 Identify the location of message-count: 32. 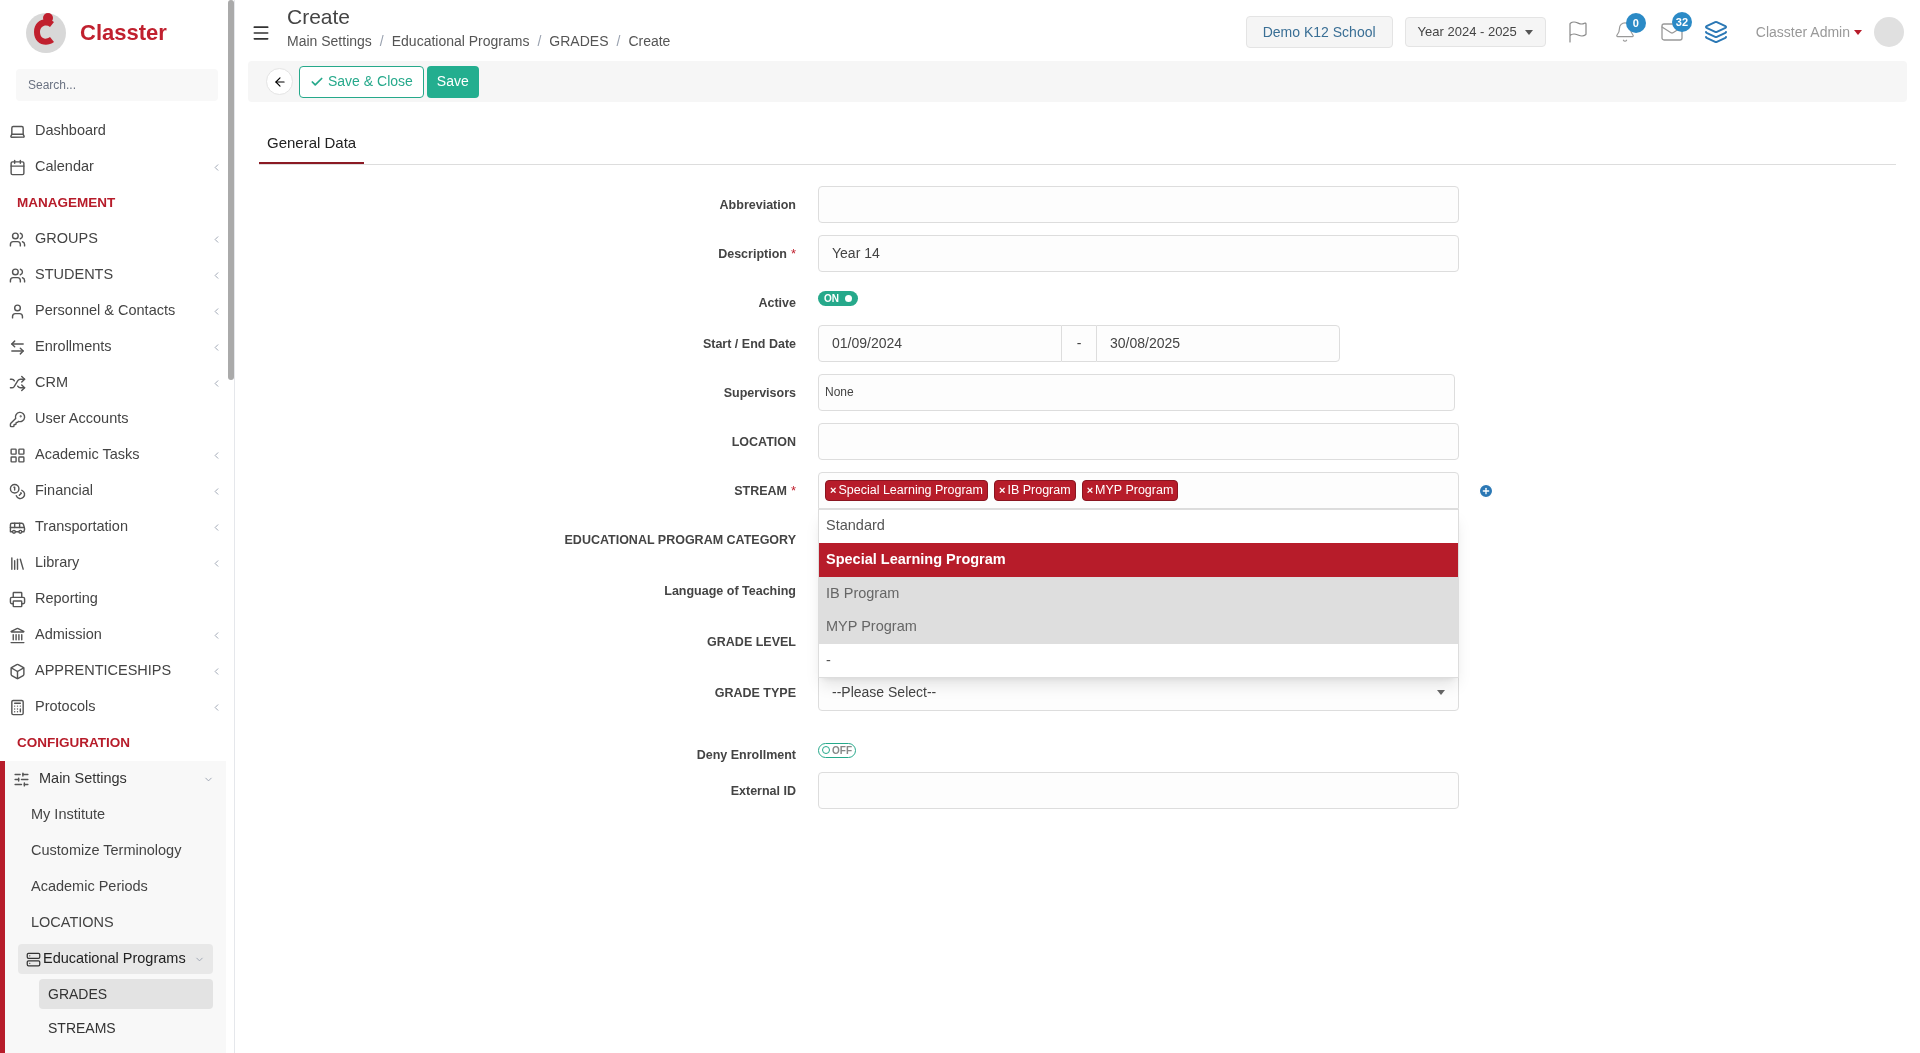
(1682, 22).